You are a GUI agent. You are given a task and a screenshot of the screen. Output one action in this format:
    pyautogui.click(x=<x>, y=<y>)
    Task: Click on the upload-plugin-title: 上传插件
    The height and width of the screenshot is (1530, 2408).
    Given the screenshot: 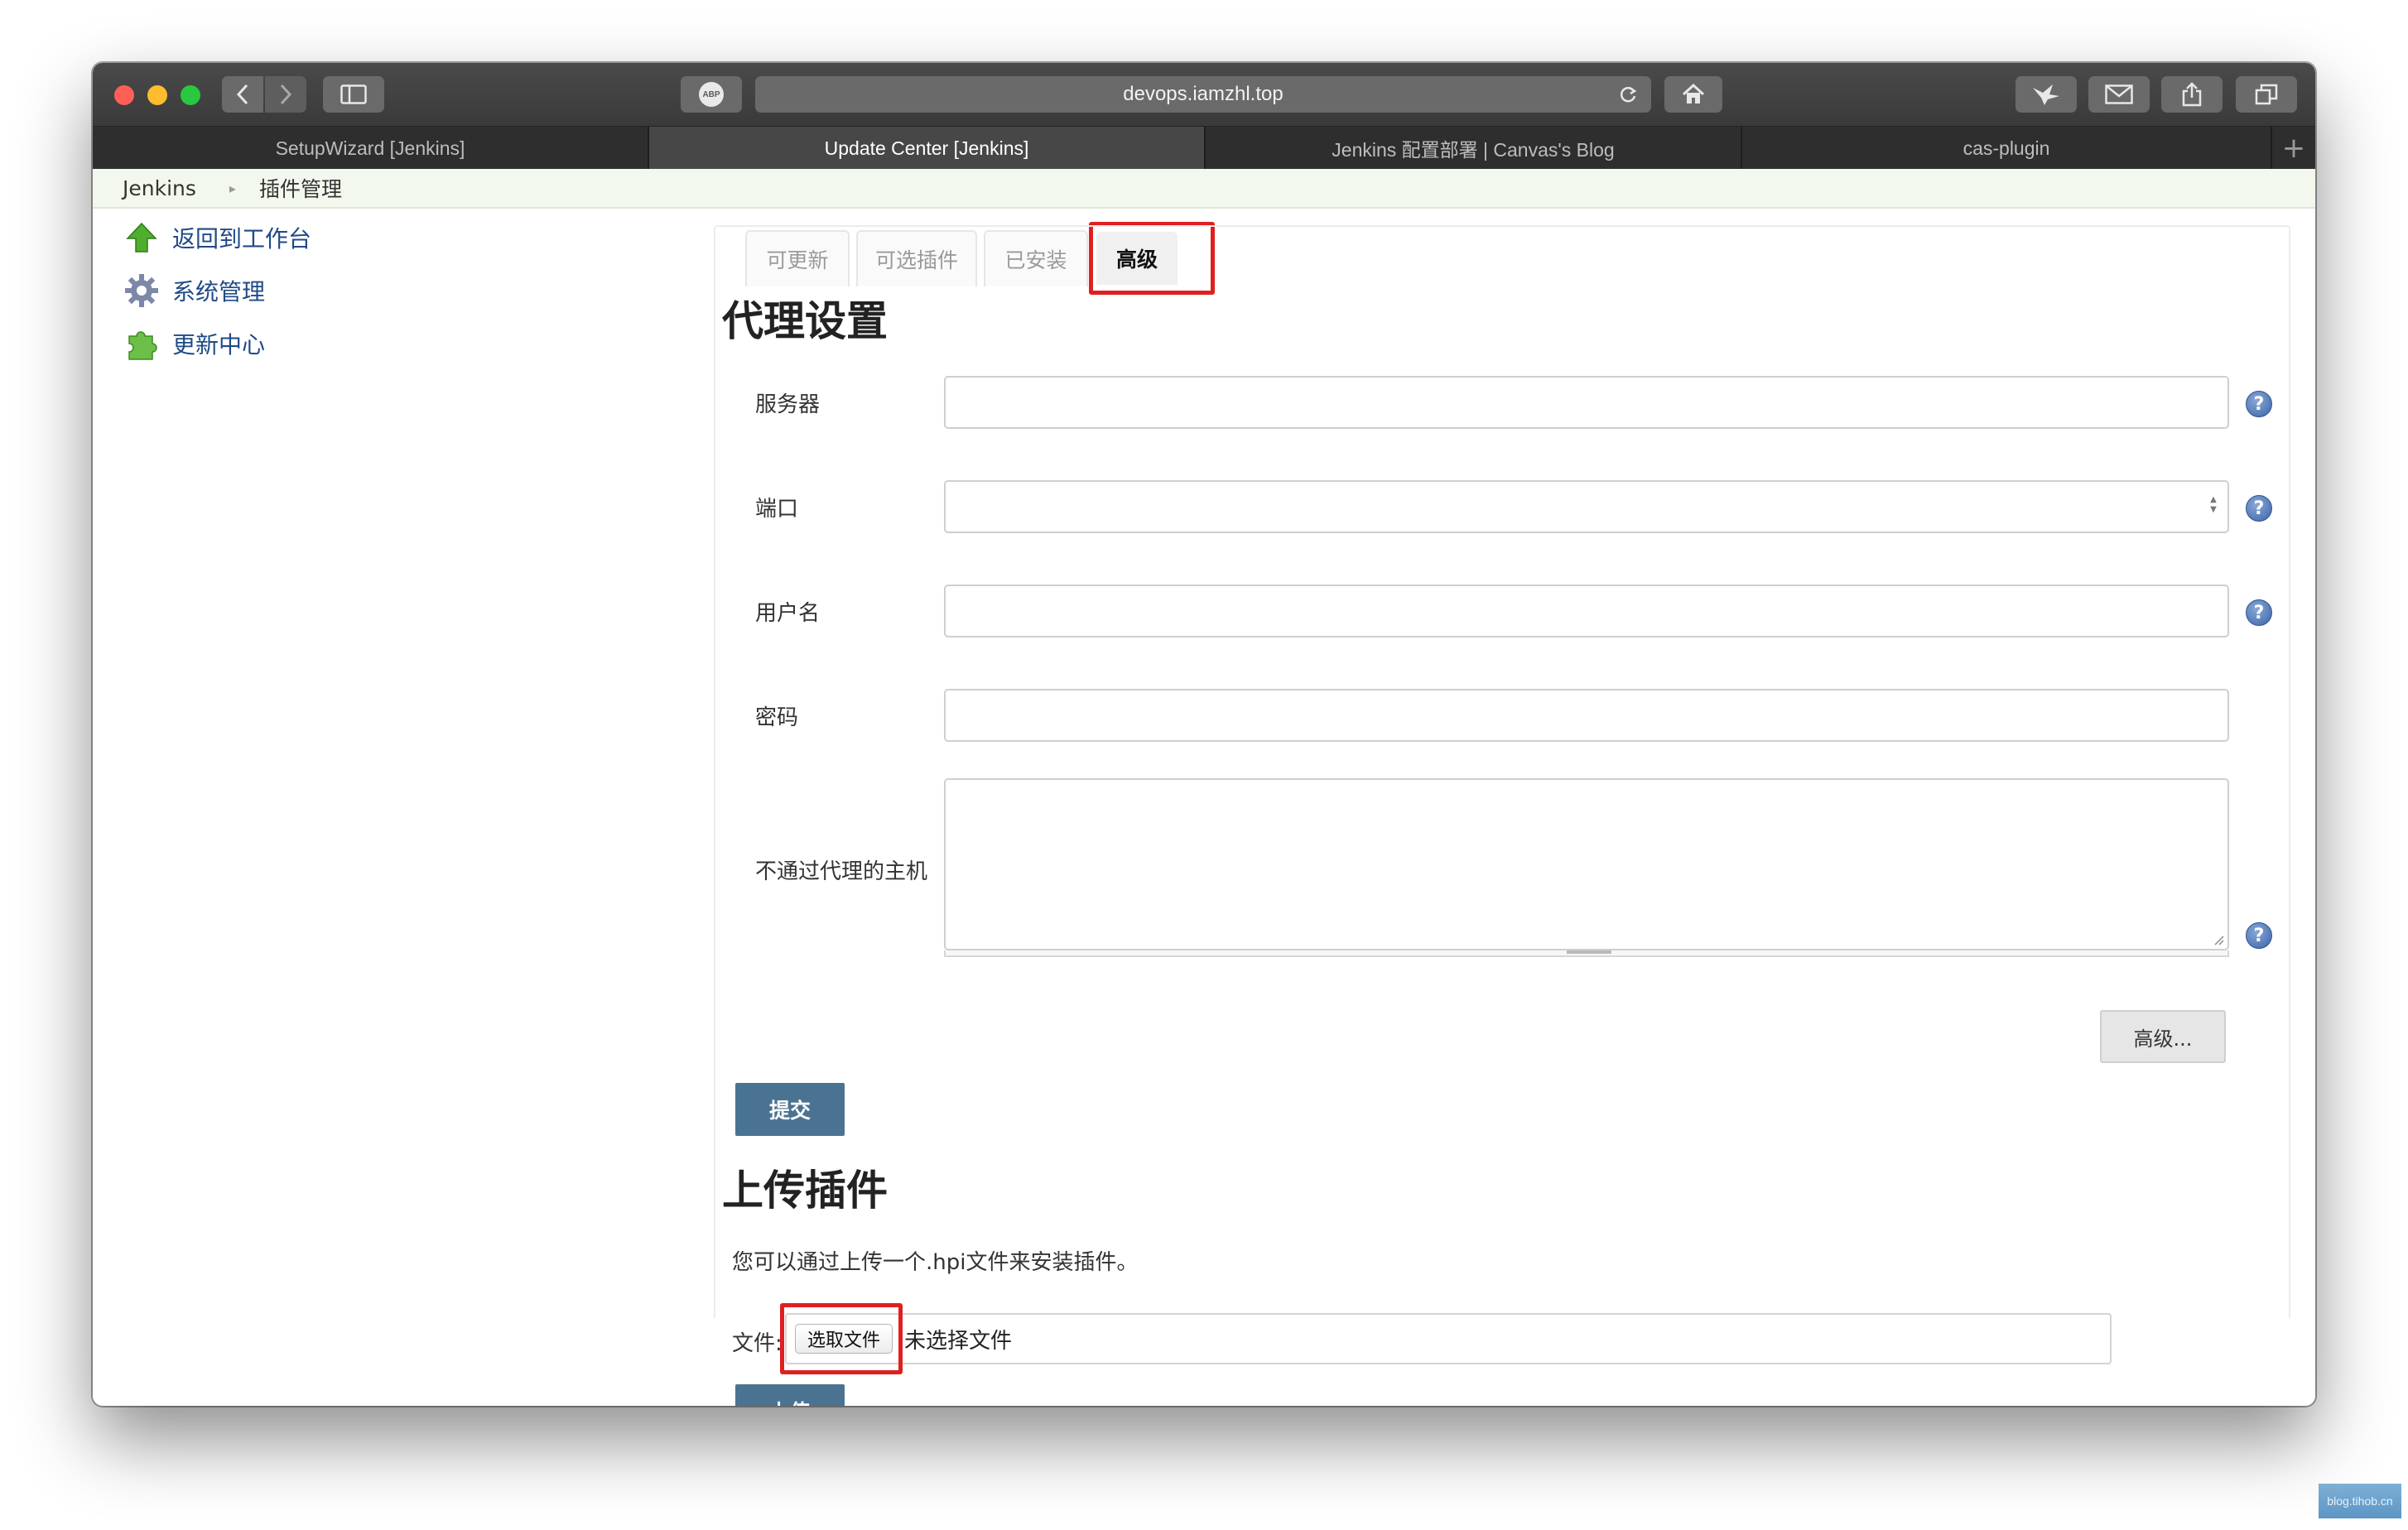 What is the action you would take?
    pyautogui.click(x=805, y=1191)
    